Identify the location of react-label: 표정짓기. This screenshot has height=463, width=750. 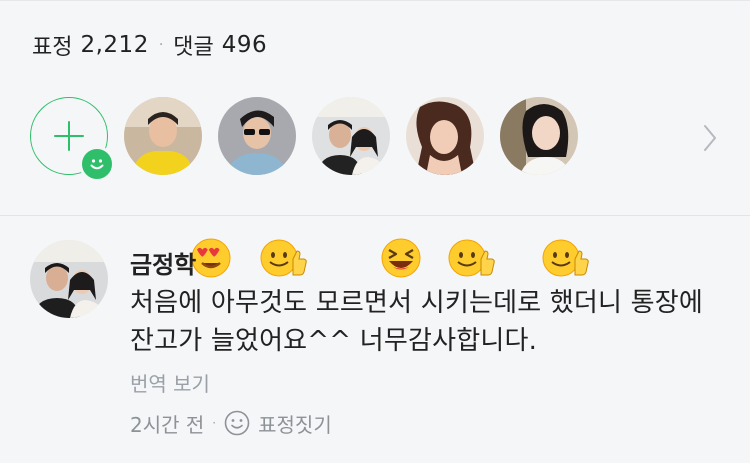
(295, 424).